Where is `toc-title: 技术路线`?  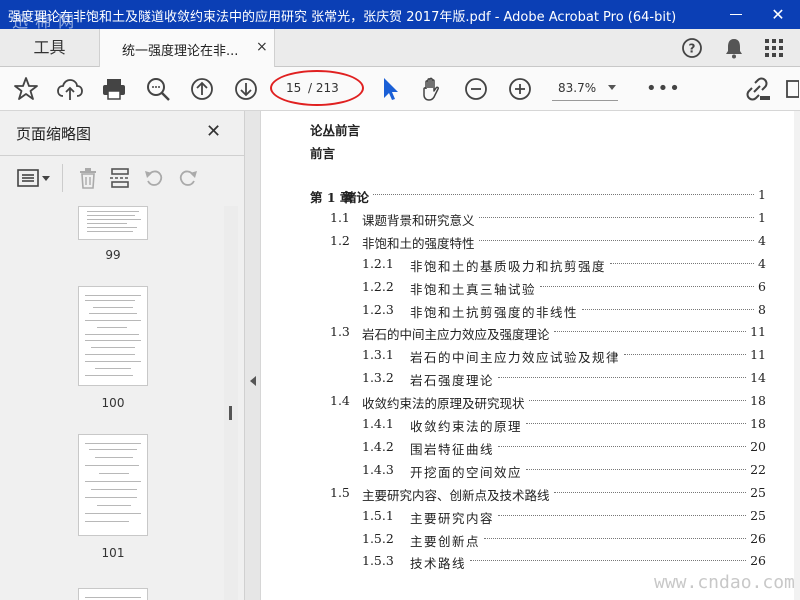
toc-title: 技术路线 is located at coordinates (438, 564).